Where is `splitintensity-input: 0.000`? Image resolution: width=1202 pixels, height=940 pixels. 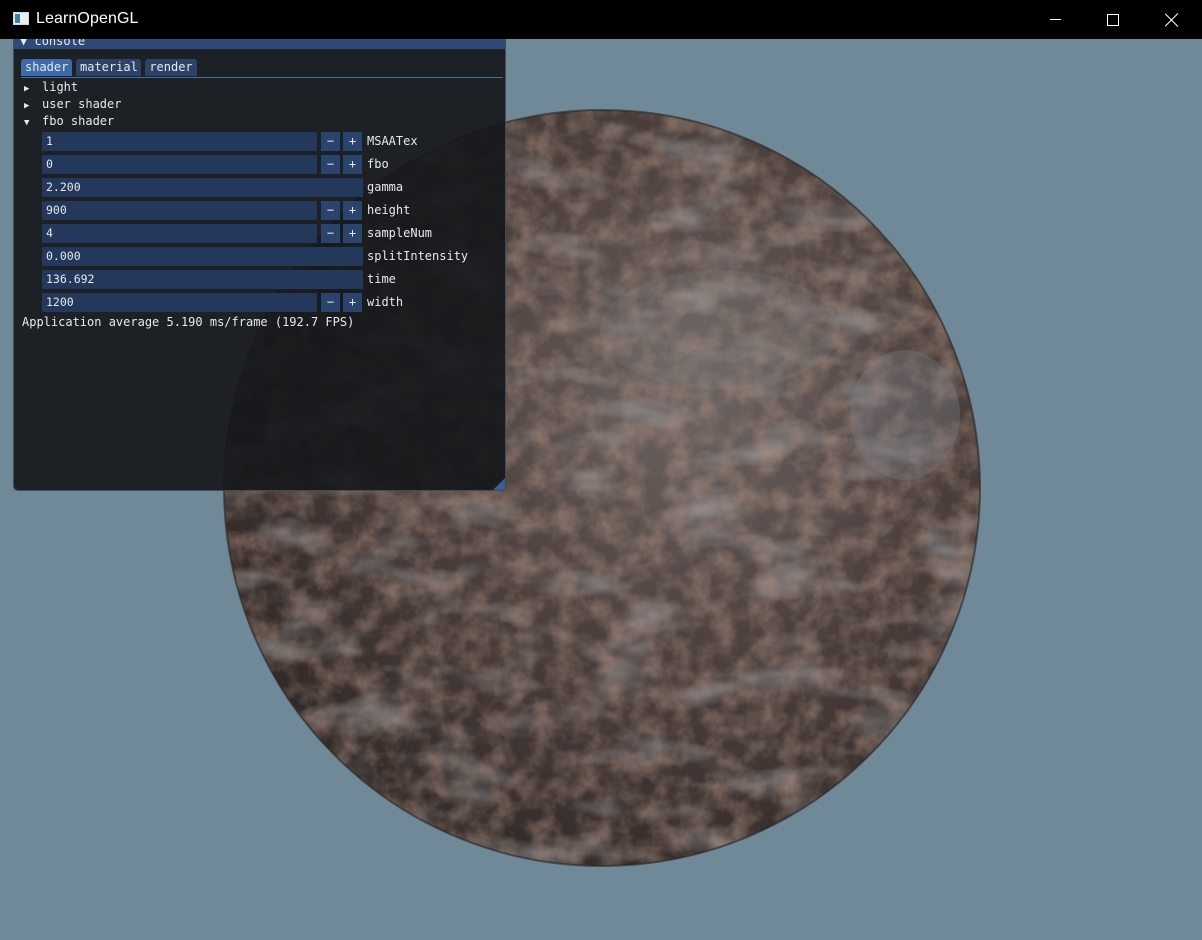 splitintensity-input: 0.000 is located at coordinates (202, 256).